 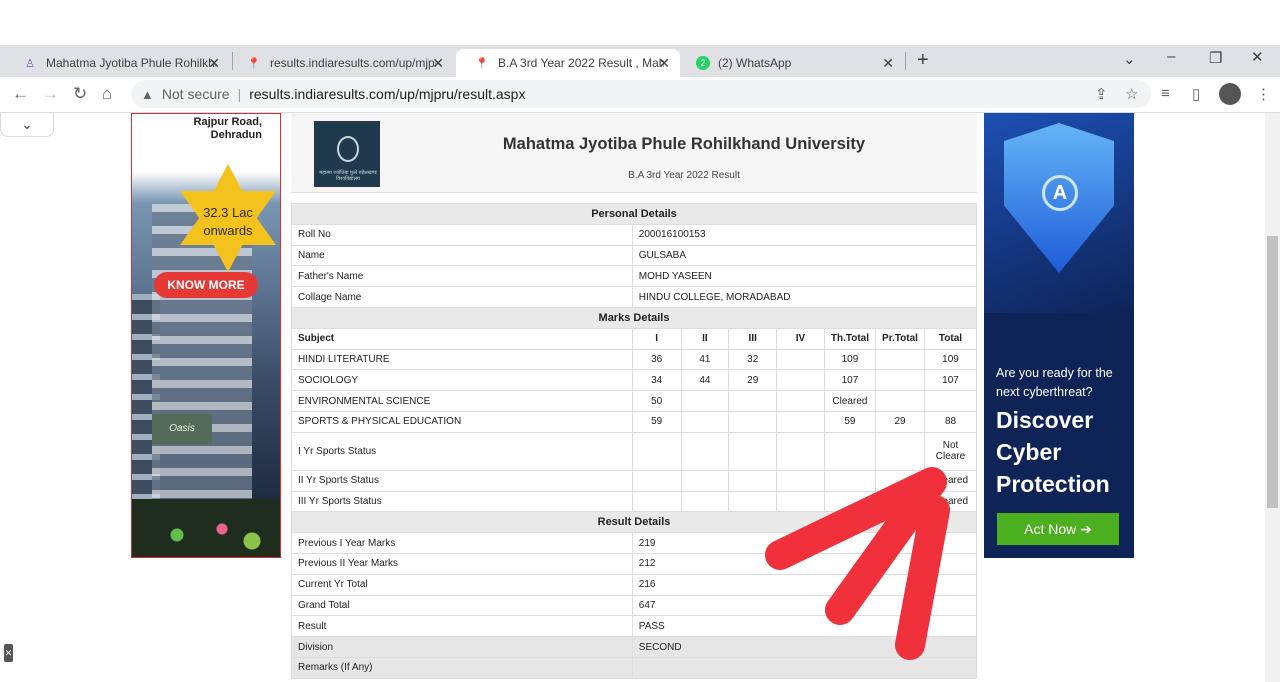 I want to click on screen-top-margin, so click(x=640, y=22).